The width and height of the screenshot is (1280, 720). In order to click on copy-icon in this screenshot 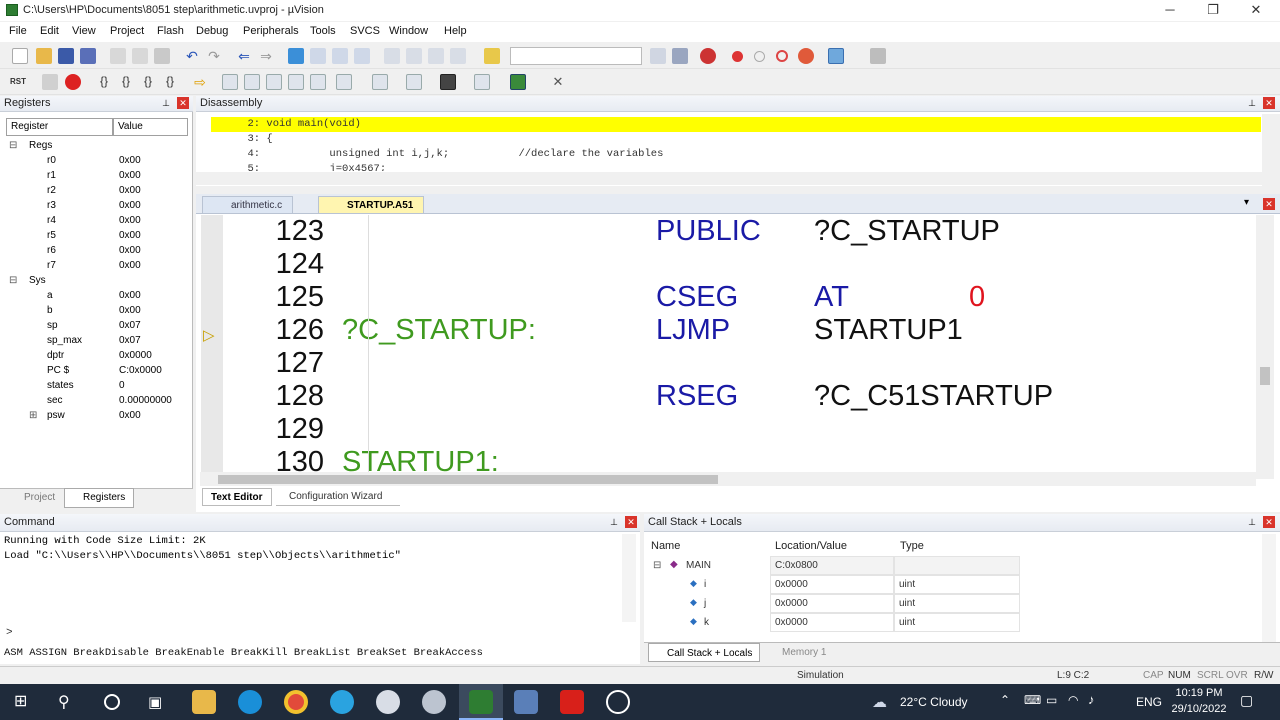, I will do `click(140, 56)`.